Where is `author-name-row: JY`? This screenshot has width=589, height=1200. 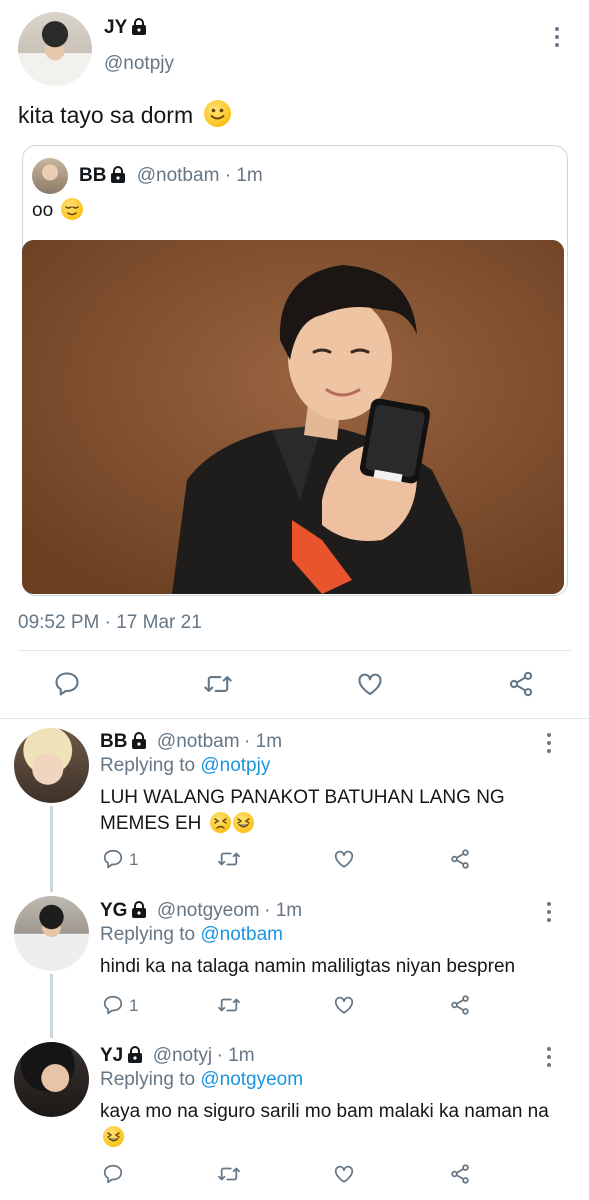 author-name-row: JY is located at coordinates (125, 28).